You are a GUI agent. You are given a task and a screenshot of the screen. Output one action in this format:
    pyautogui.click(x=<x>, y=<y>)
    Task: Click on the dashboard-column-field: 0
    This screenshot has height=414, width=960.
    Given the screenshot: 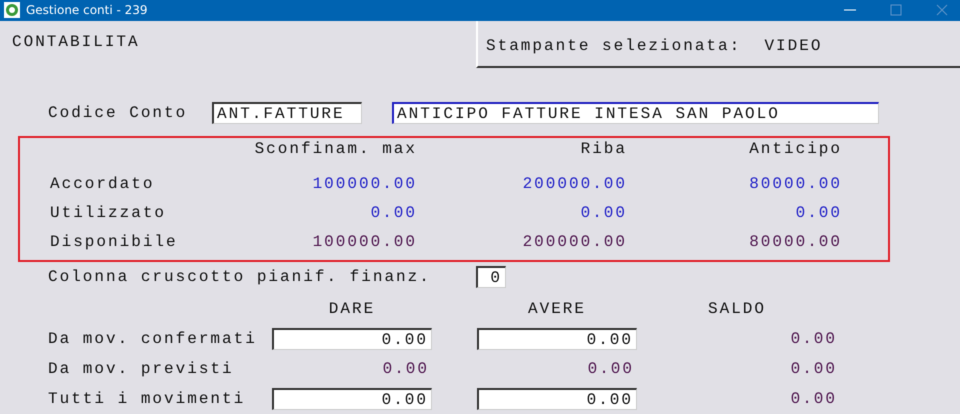 What is the action you would take?
    pyautogui.click(x=491, y=277)
    